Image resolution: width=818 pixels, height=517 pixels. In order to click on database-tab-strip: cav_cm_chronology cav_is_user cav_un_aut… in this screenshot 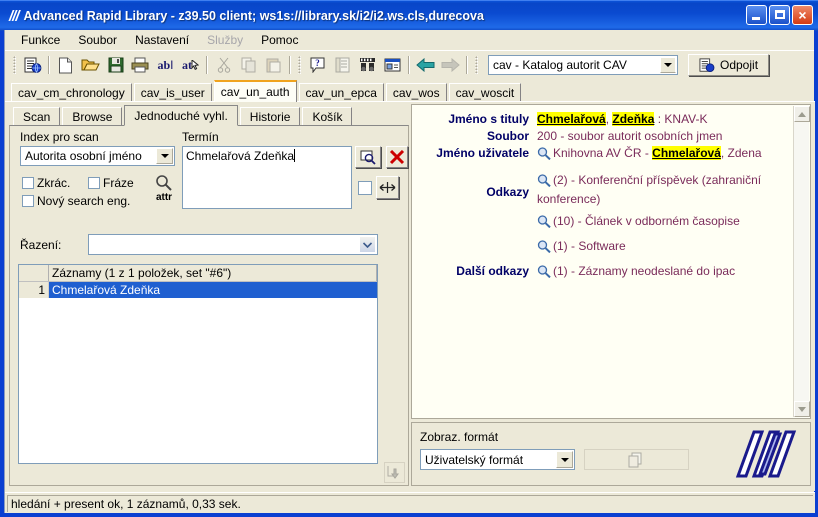, I will do `click(409, 91)`.